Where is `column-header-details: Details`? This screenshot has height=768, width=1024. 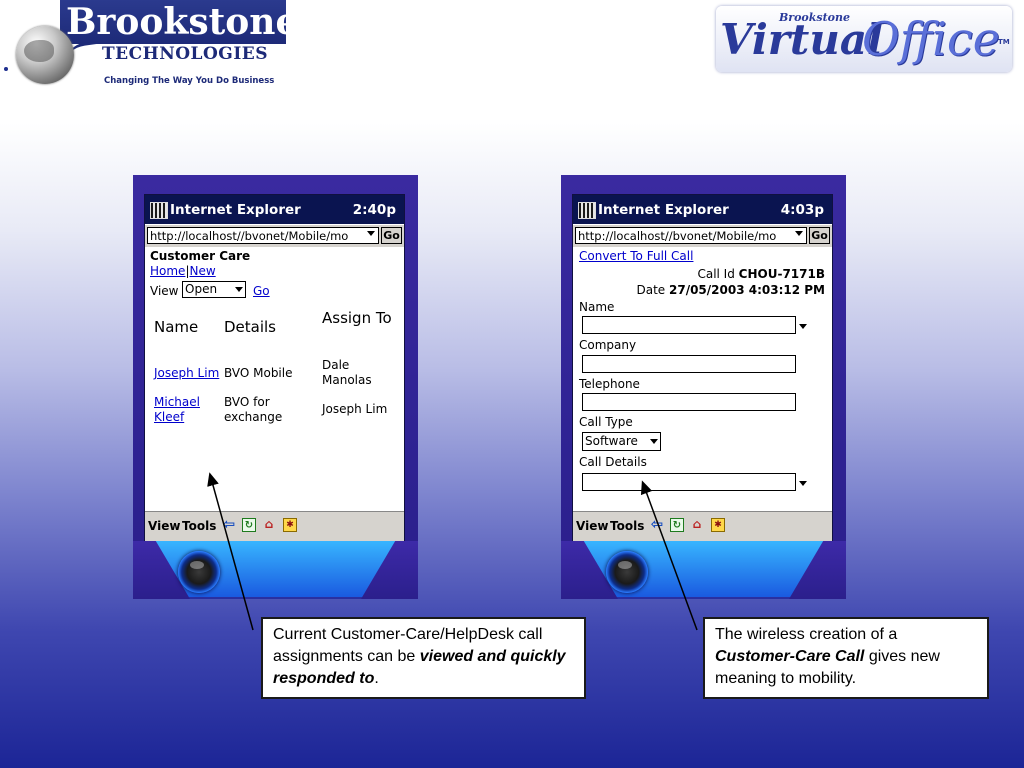
column-header-details: Details is located at coordinates (250, 327).